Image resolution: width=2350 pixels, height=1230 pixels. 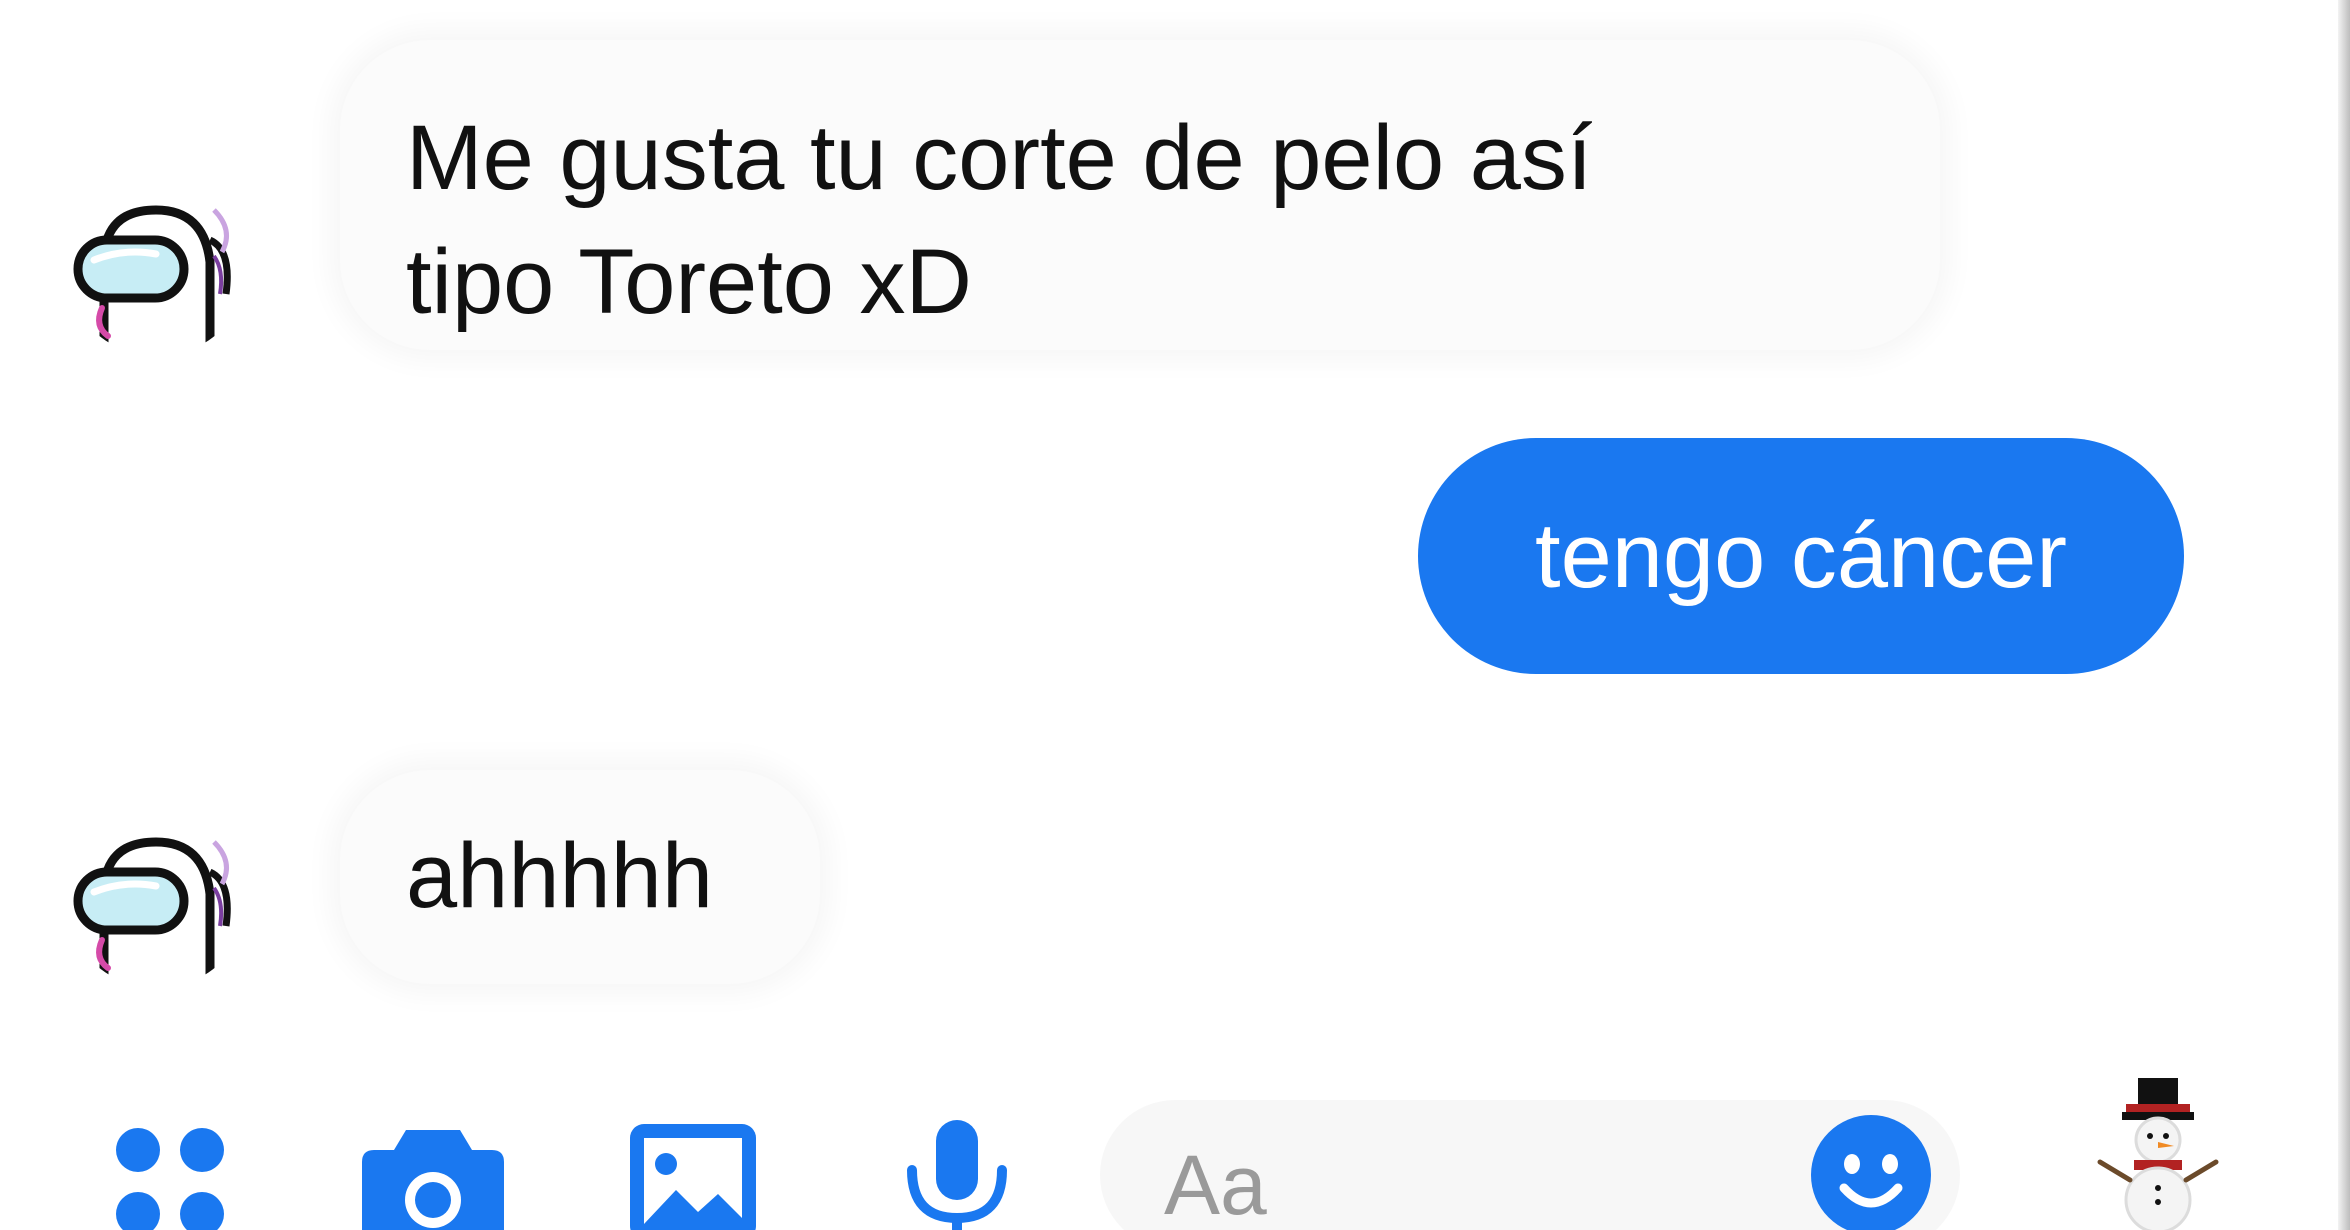 I want to click on message-text: tengo cáncer, so click(x=1801, y=556).